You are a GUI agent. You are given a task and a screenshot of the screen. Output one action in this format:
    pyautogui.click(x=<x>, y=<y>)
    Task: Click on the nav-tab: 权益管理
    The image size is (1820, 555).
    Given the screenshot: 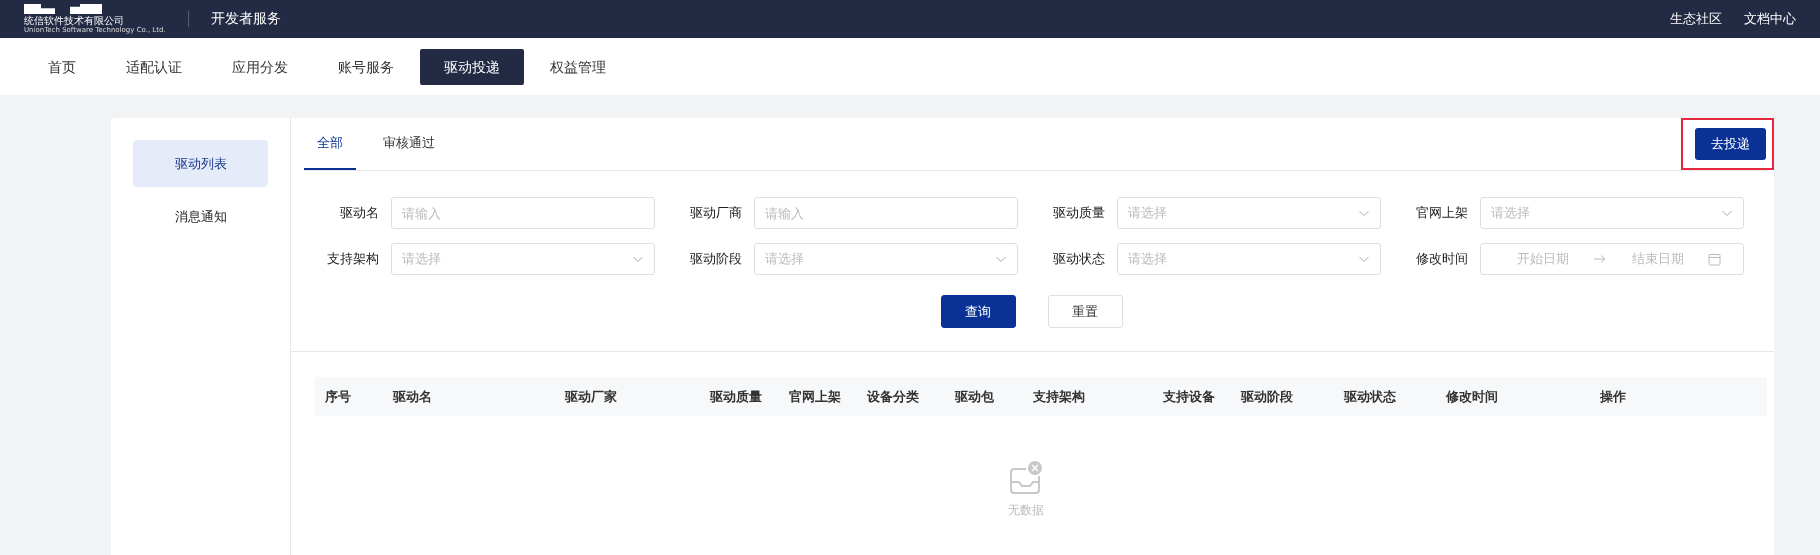 What is the action you would take?
    pyautogui.click(x=578, y=66)
    